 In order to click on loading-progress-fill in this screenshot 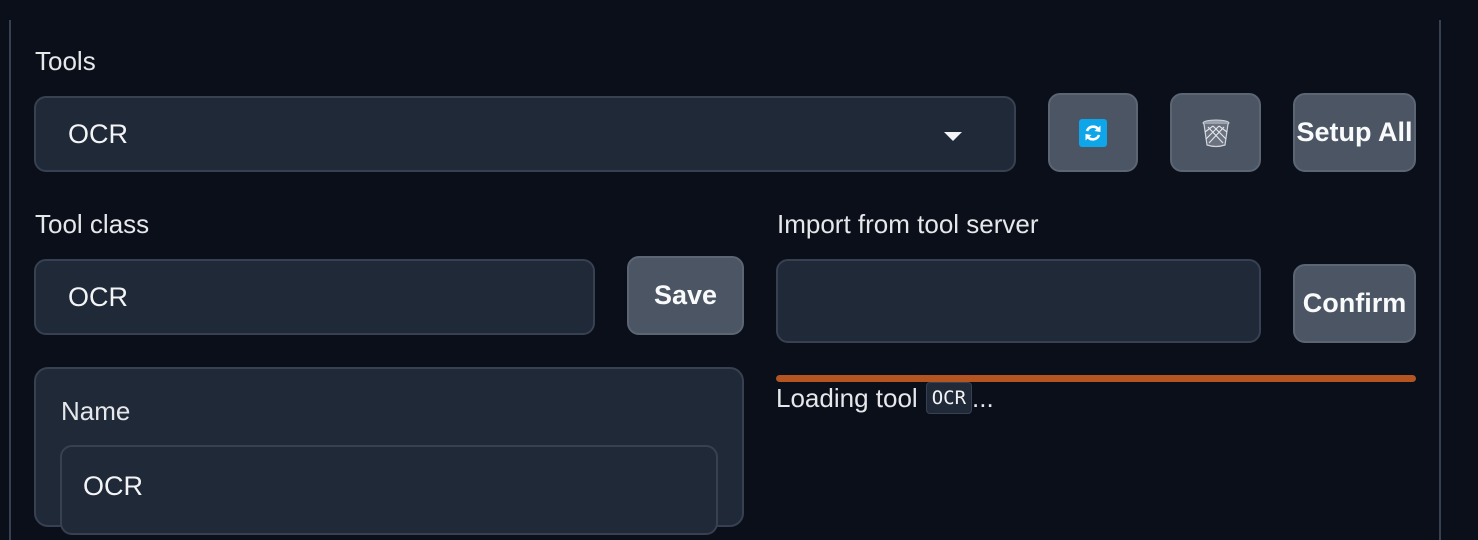, I will do `click(1096, 378)`.